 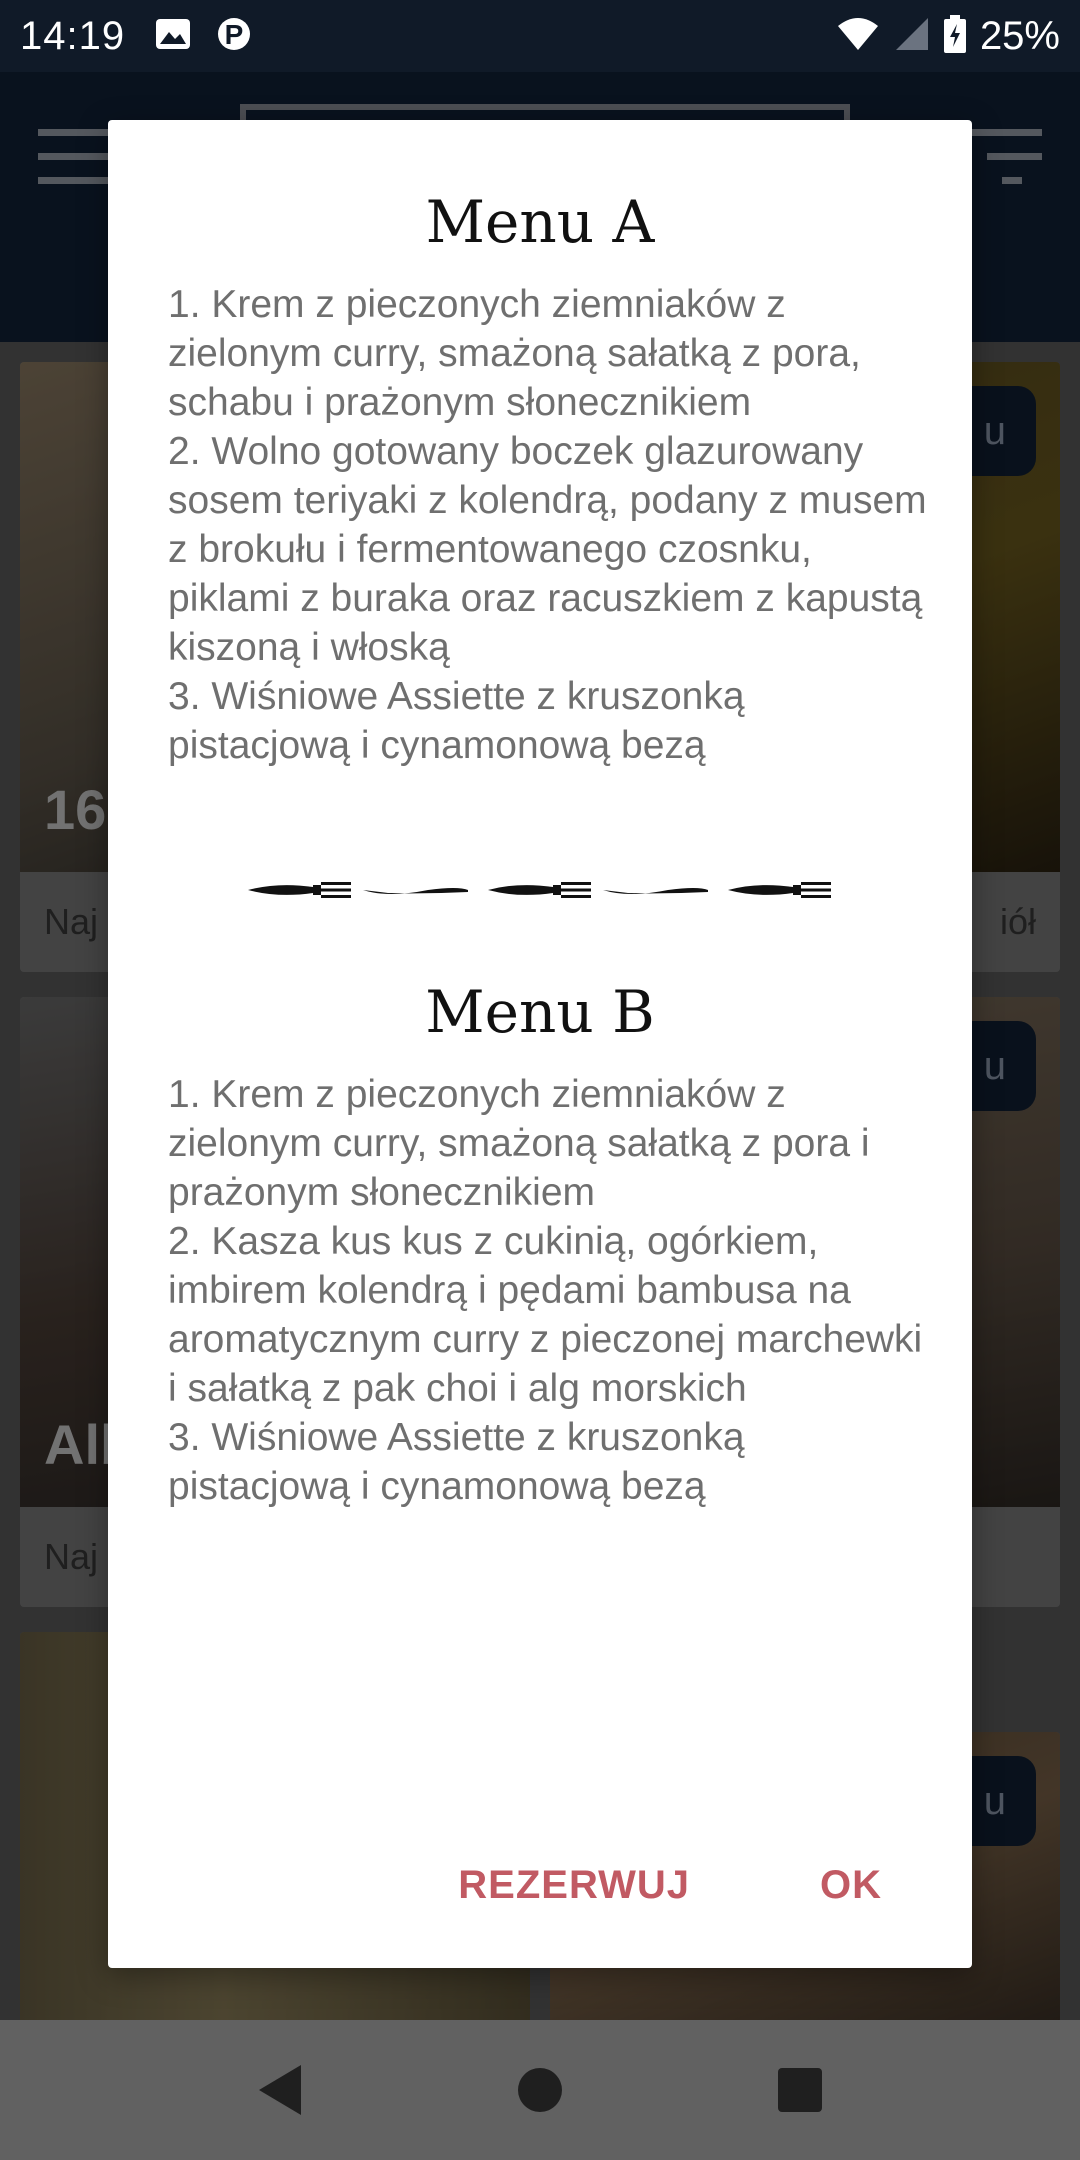 What do you see at coordinates (912, 36) in the screenshot?
I see `signal-icon` at bounding box center [912, 36].